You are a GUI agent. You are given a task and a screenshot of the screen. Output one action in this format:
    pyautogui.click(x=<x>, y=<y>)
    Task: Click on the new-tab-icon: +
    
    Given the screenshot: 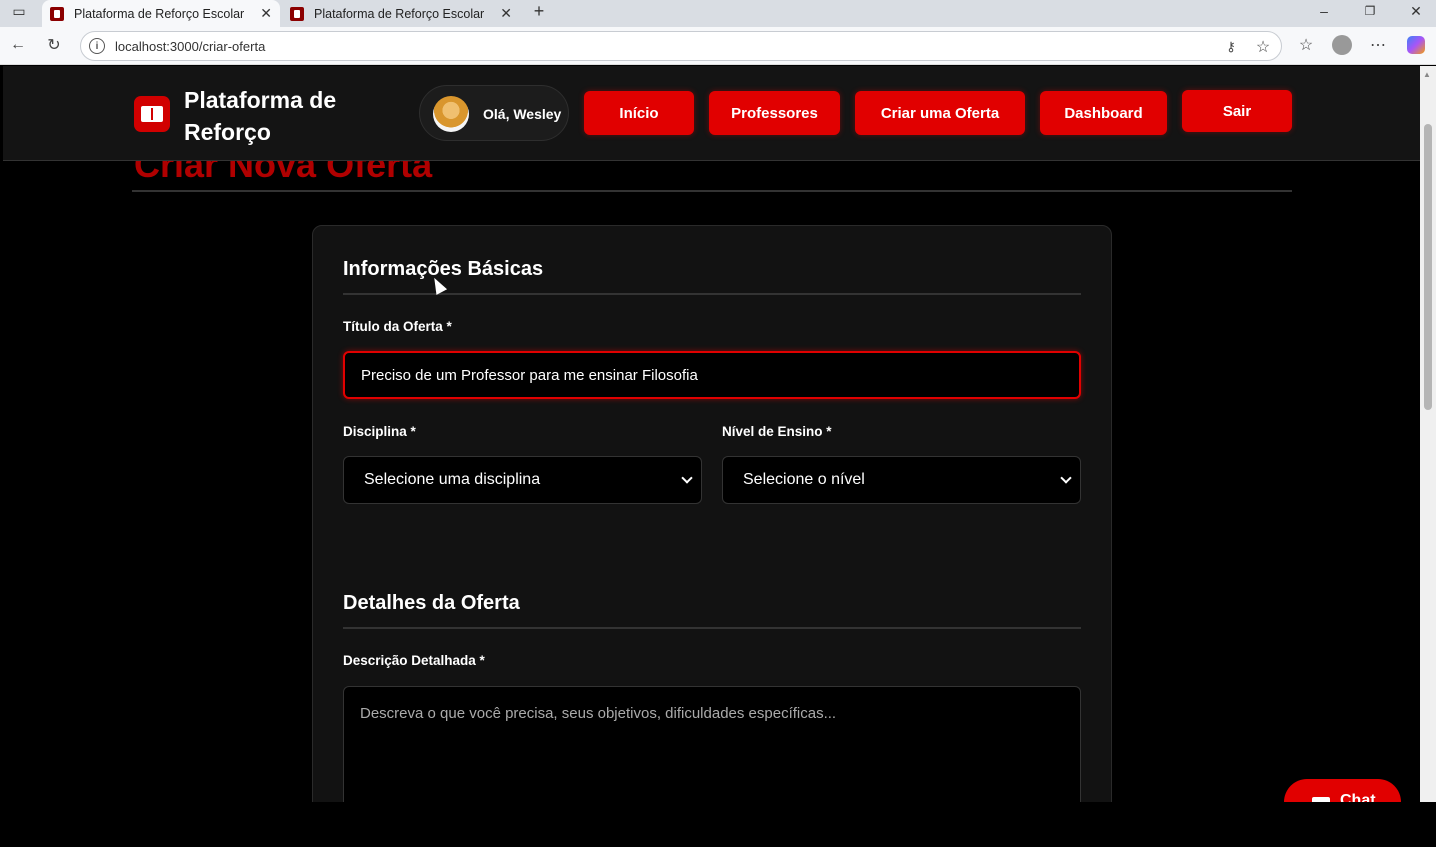 What is the action you would take?
    pyautogui.click(x=539, y=11)
    